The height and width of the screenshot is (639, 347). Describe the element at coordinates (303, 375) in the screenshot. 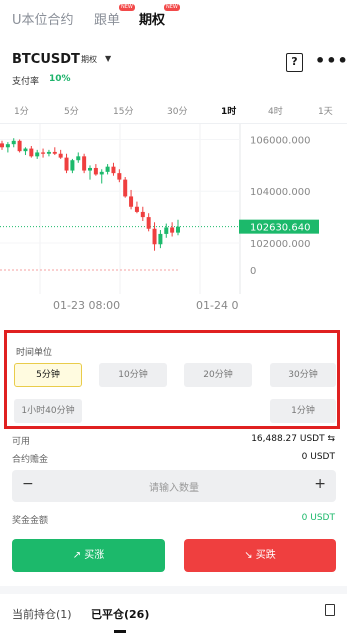

I see `duration-option-30m: 30分钟` at that location.